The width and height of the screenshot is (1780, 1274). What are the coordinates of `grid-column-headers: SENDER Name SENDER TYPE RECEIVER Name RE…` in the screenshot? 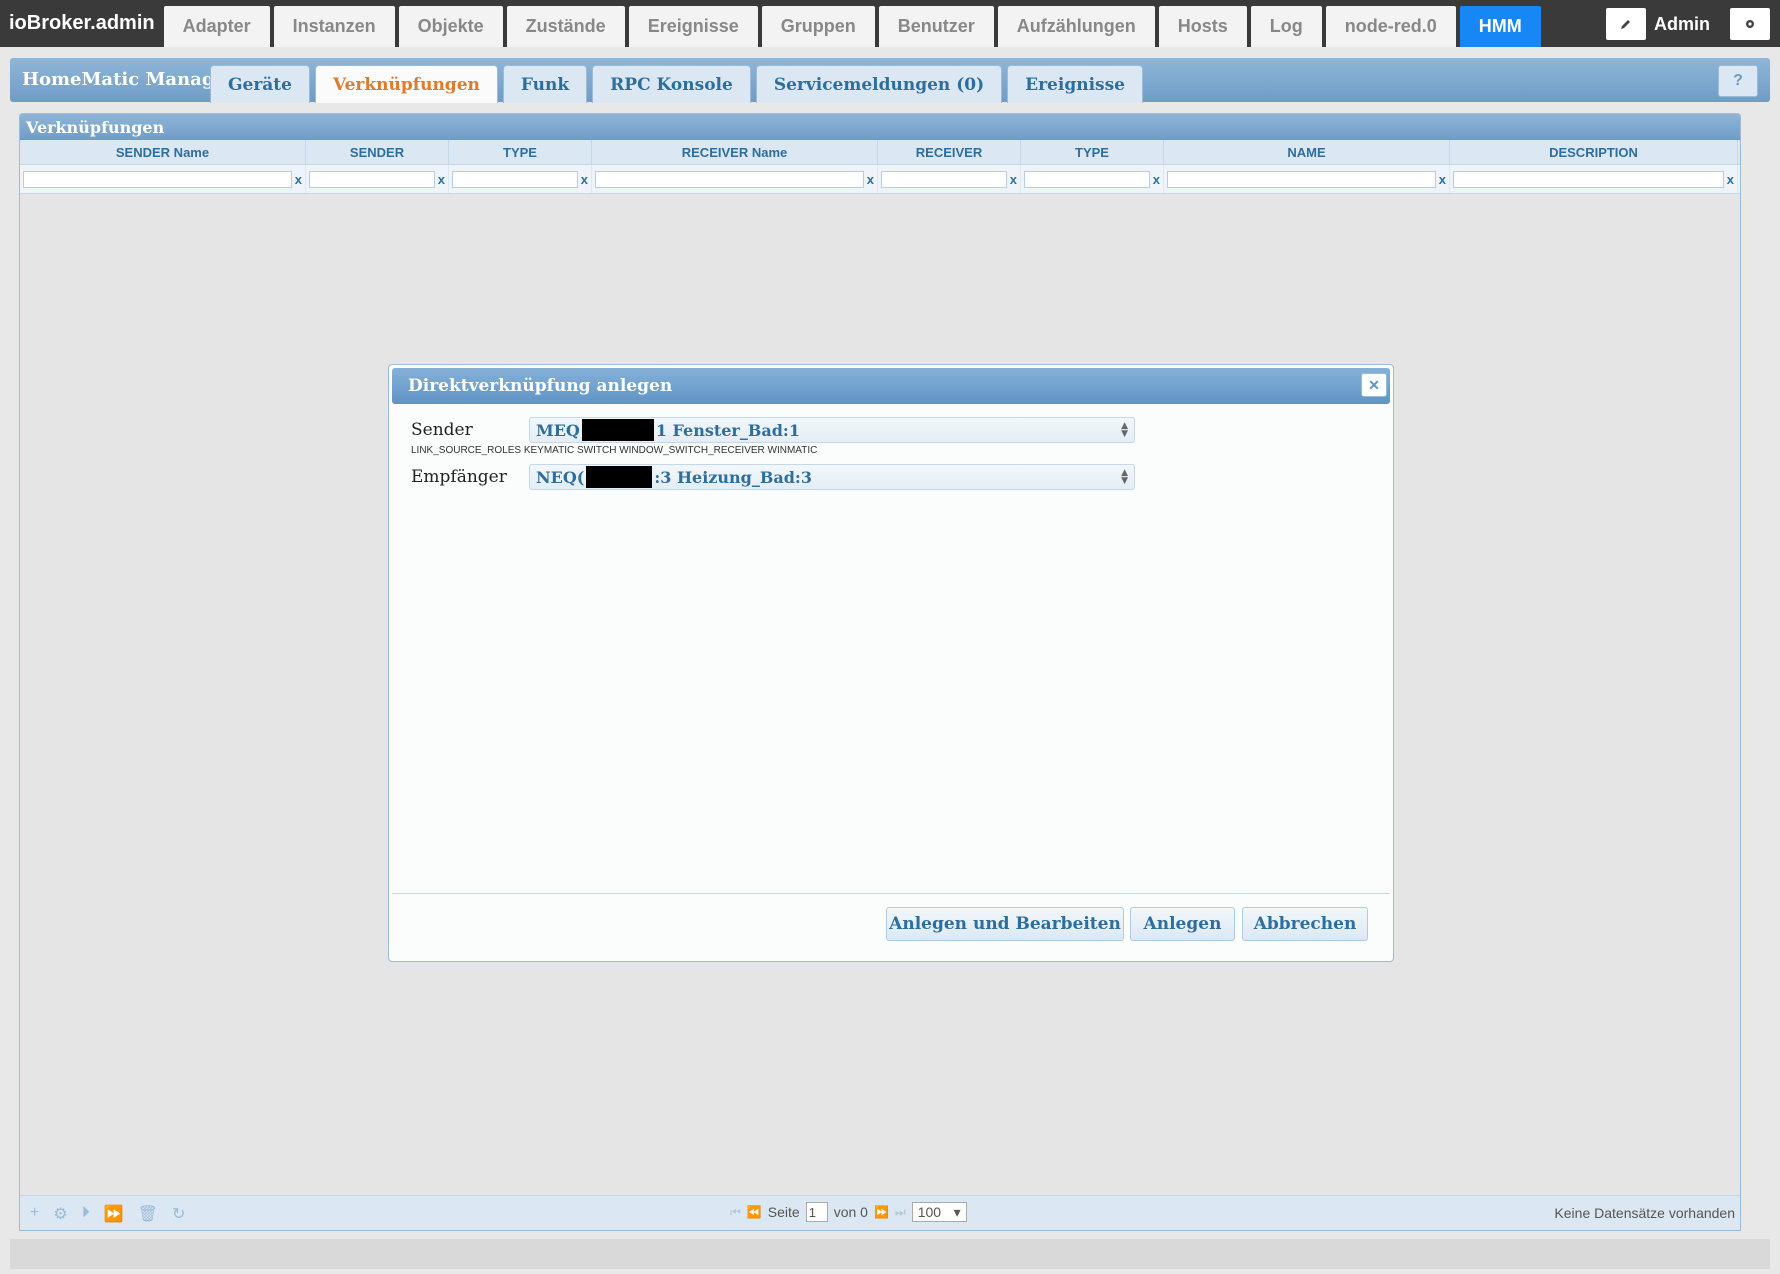 It's located at (880, 152).